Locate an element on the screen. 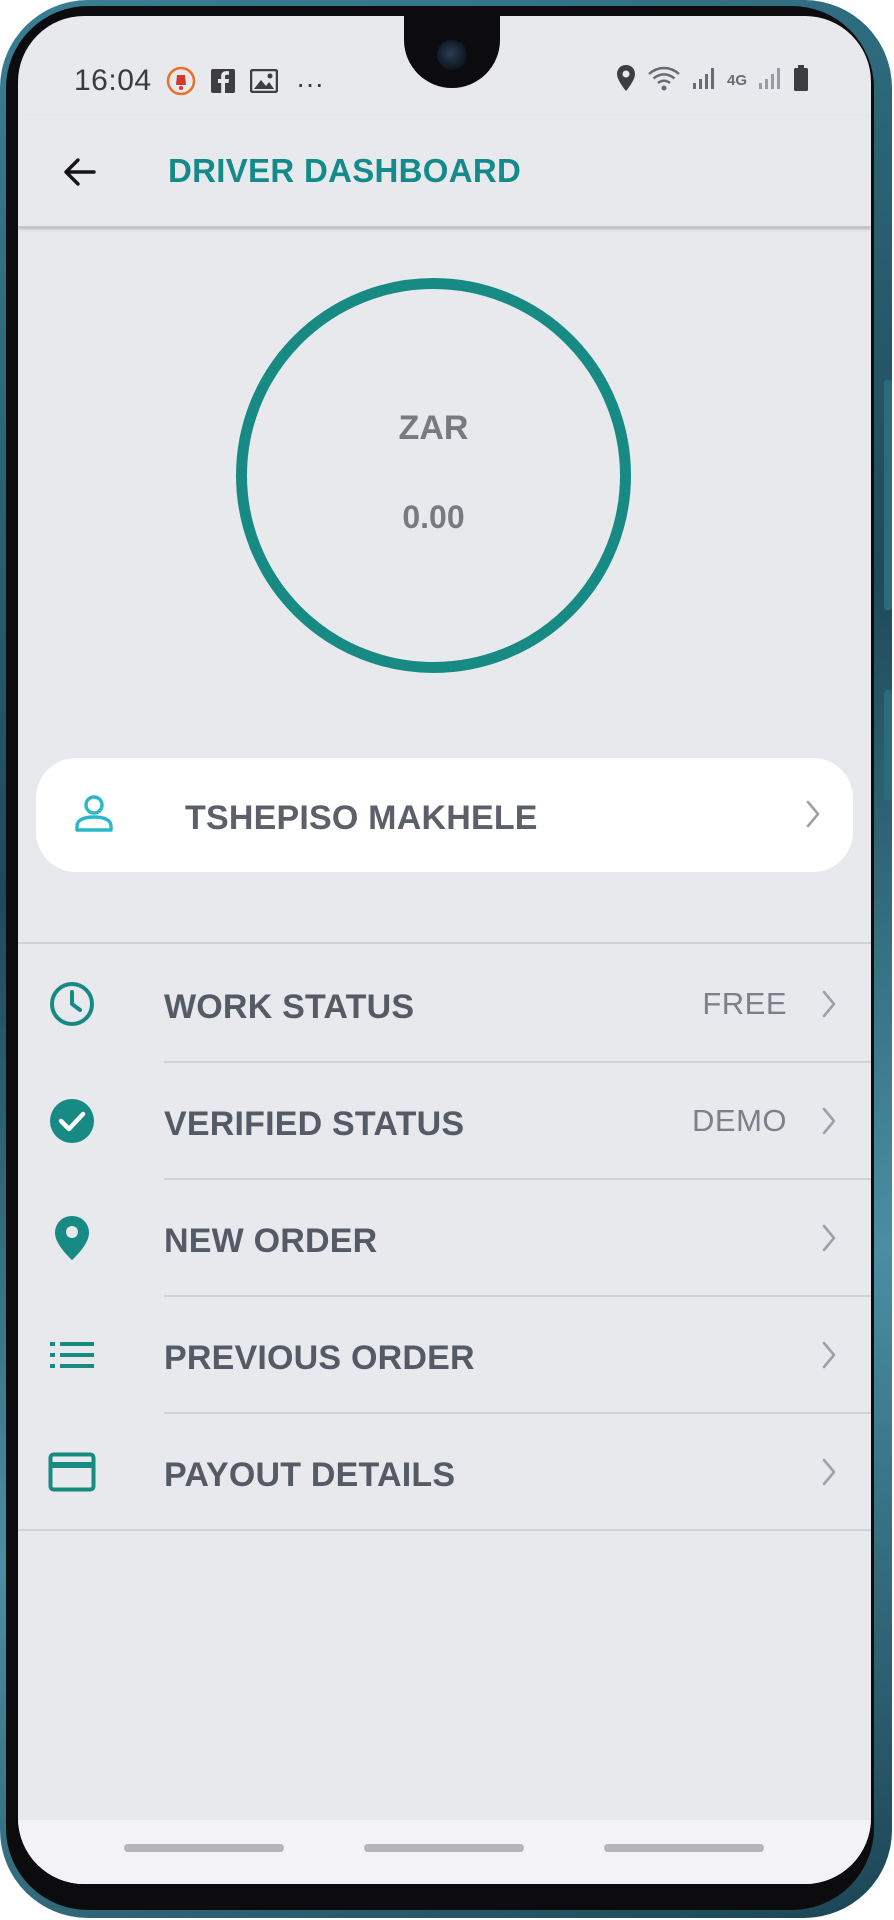 The image size is (894, 1920). app-bar: DRIVER DASHBOARD is located at coordinates (444, 171).